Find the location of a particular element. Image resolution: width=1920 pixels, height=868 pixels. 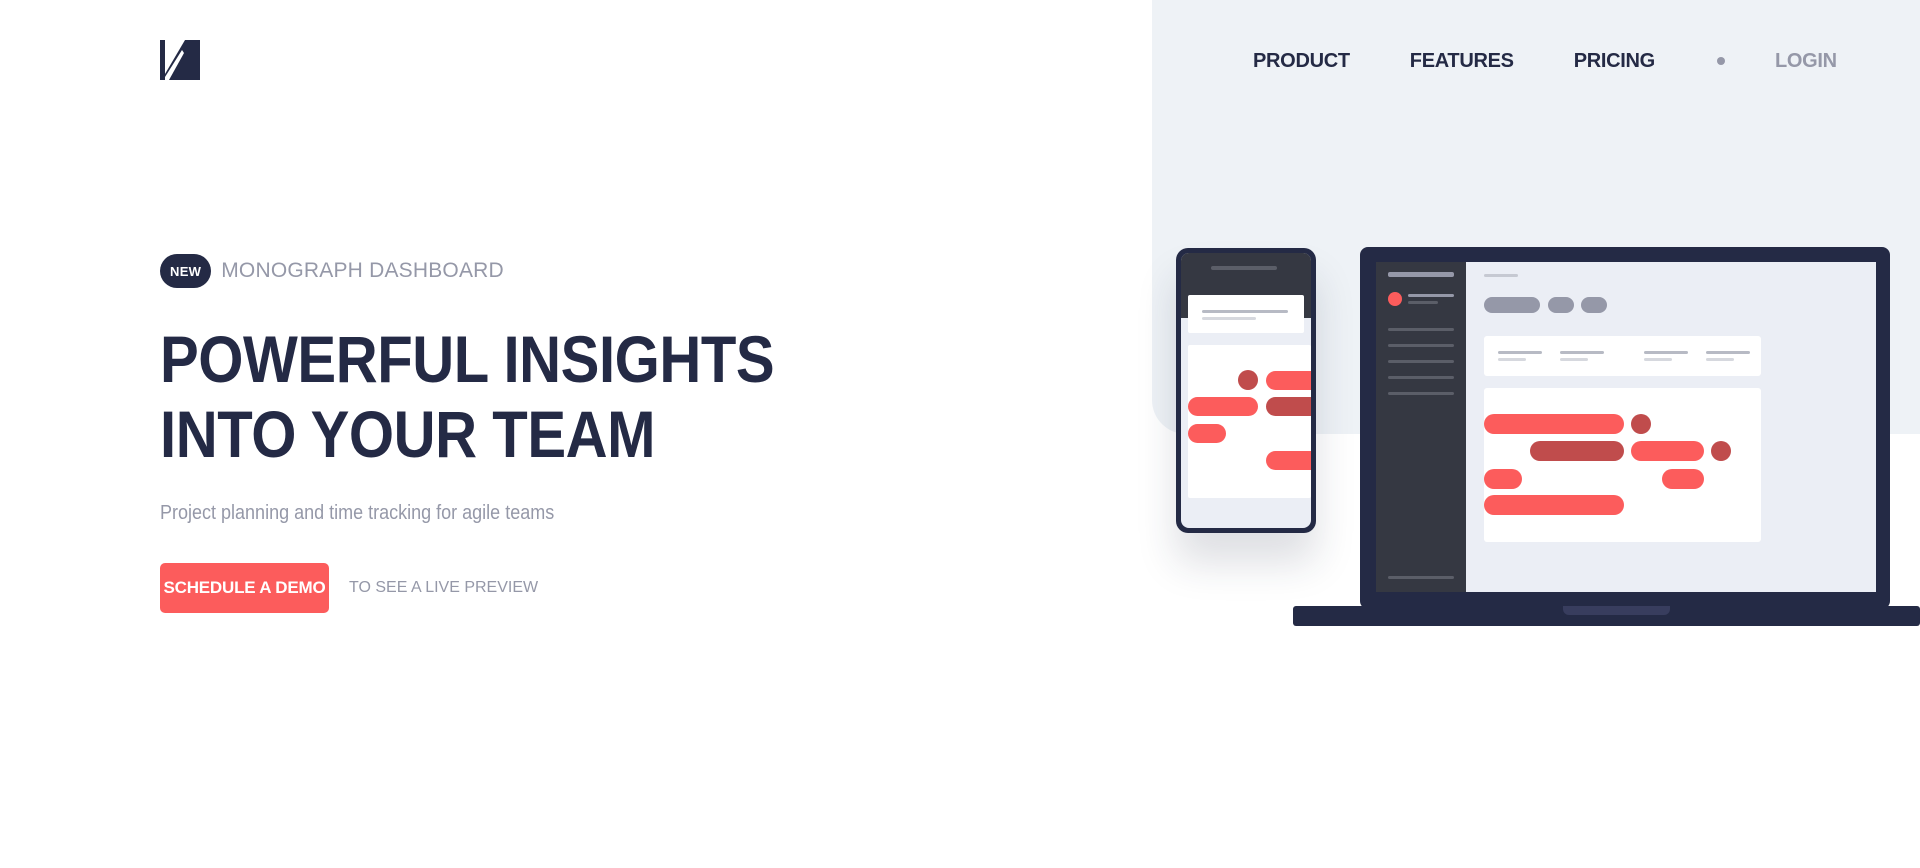

main-nav: PRODUCT FEATURES PRICING LOGIN is located at coordinates (1545, 61).